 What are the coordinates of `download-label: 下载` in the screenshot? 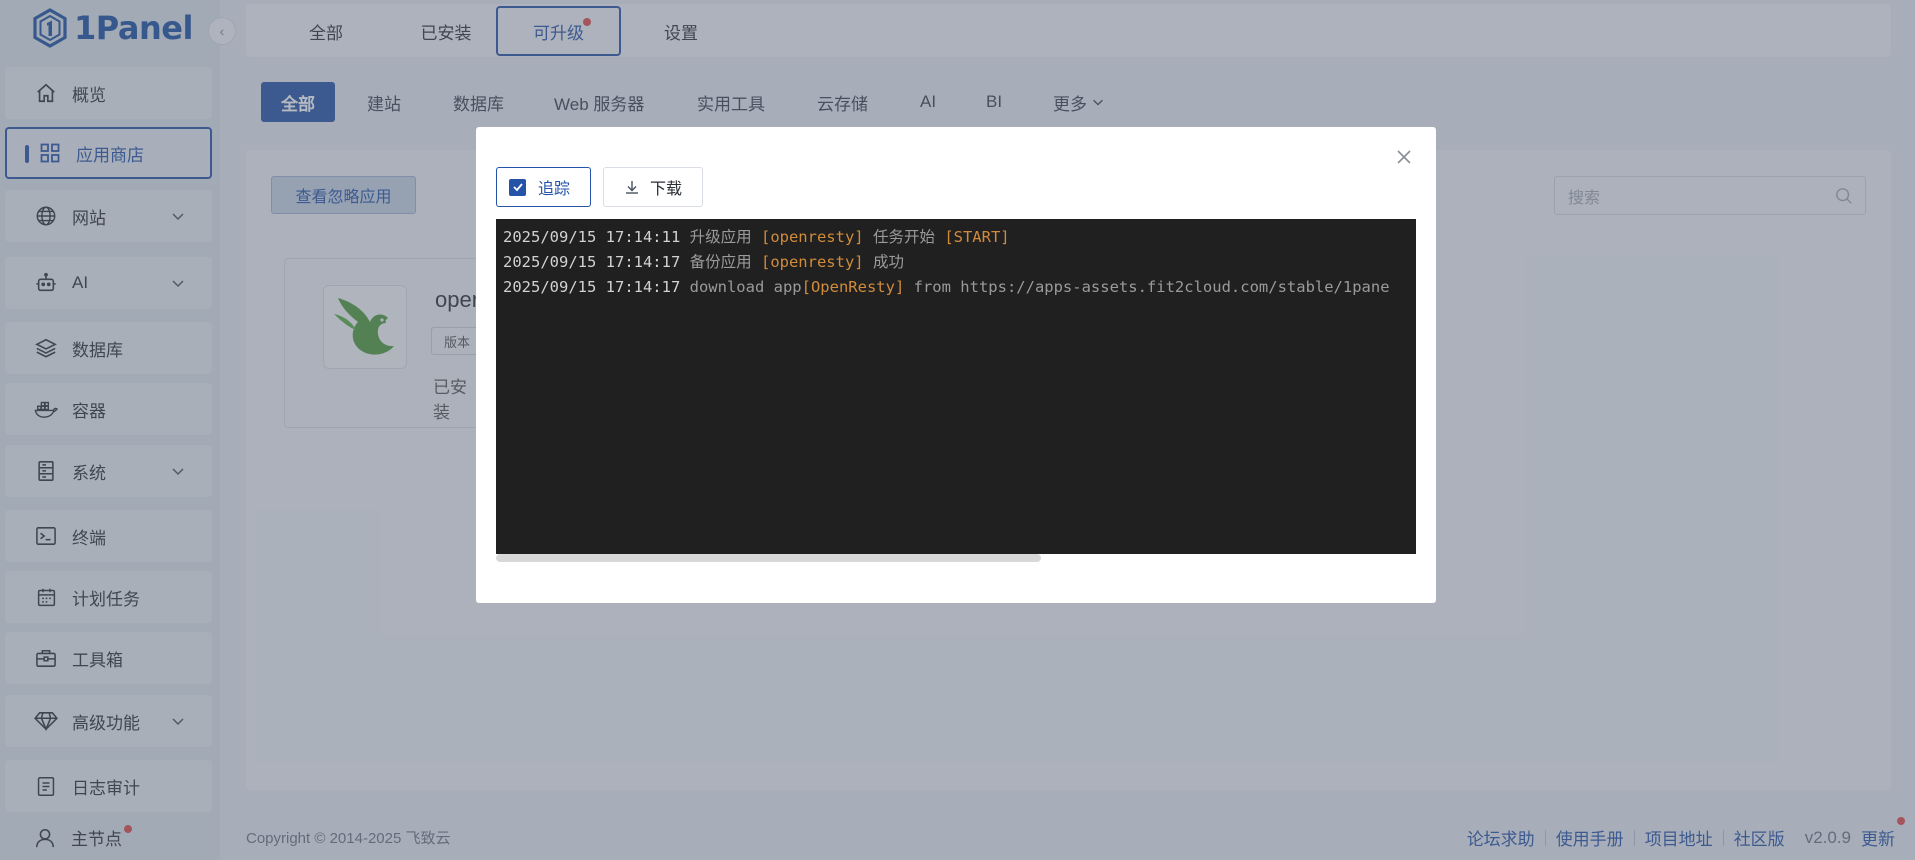 It's located at (666, 189).